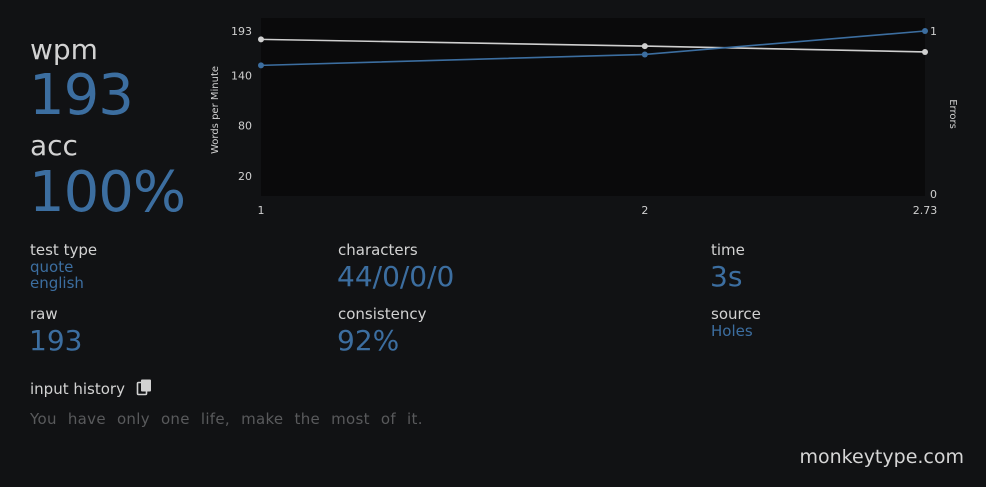 The width and height of the screenshot is (986, 487). Describe the element at coordinates (245, 176) in the screenshot. I see `y-tick-label: 20` at that location.